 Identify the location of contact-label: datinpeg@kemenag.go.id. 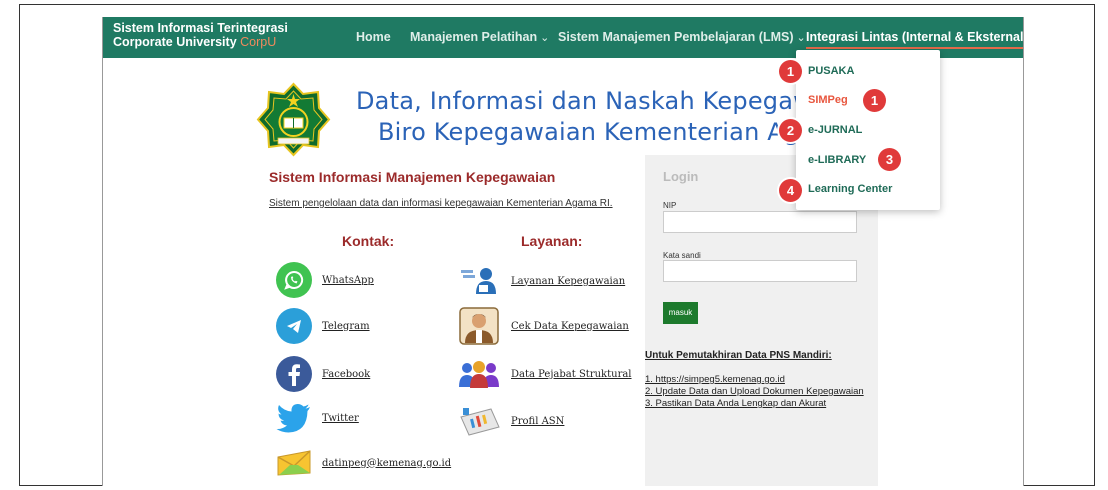
(387, 463).